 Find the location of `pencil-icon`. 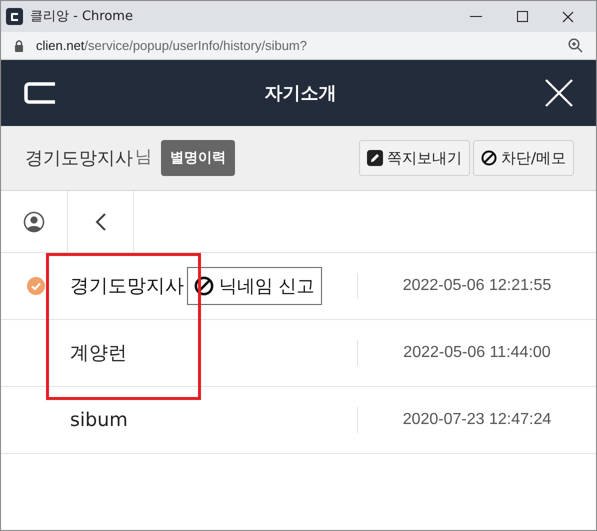

pencil-icon is located at coordinates (374, 158).